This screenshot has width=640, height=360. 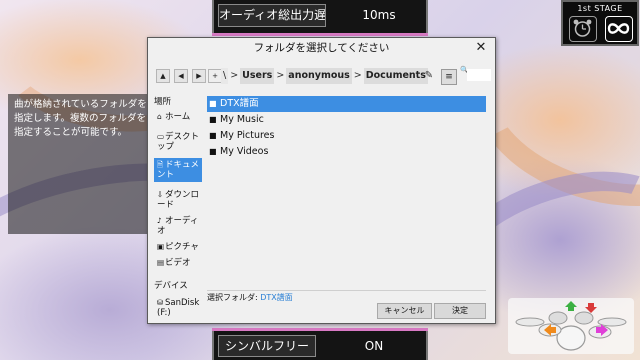 I want to click on list-item: ■ My Videos, so click(x=346, y=152).